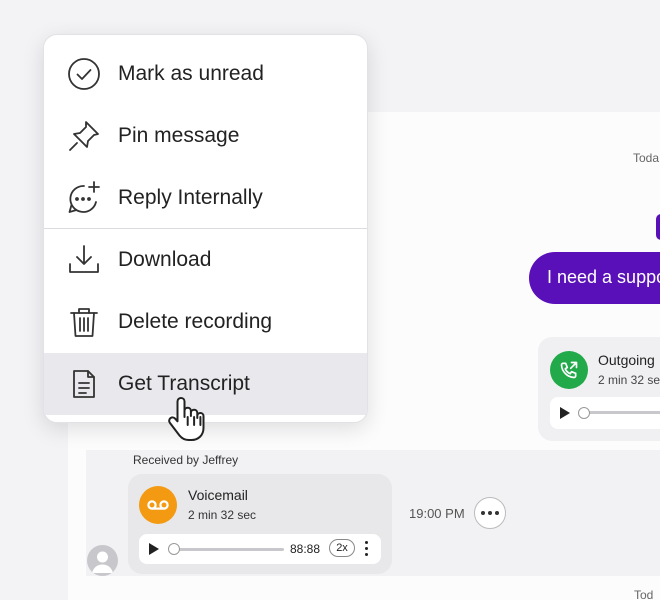 This screenshot has width=660, height=600. What do you see at coordinates (186, 460) in the screenshot?
I see `received-by-label: Received by Jeffrey` at bounding box center [186, 460].